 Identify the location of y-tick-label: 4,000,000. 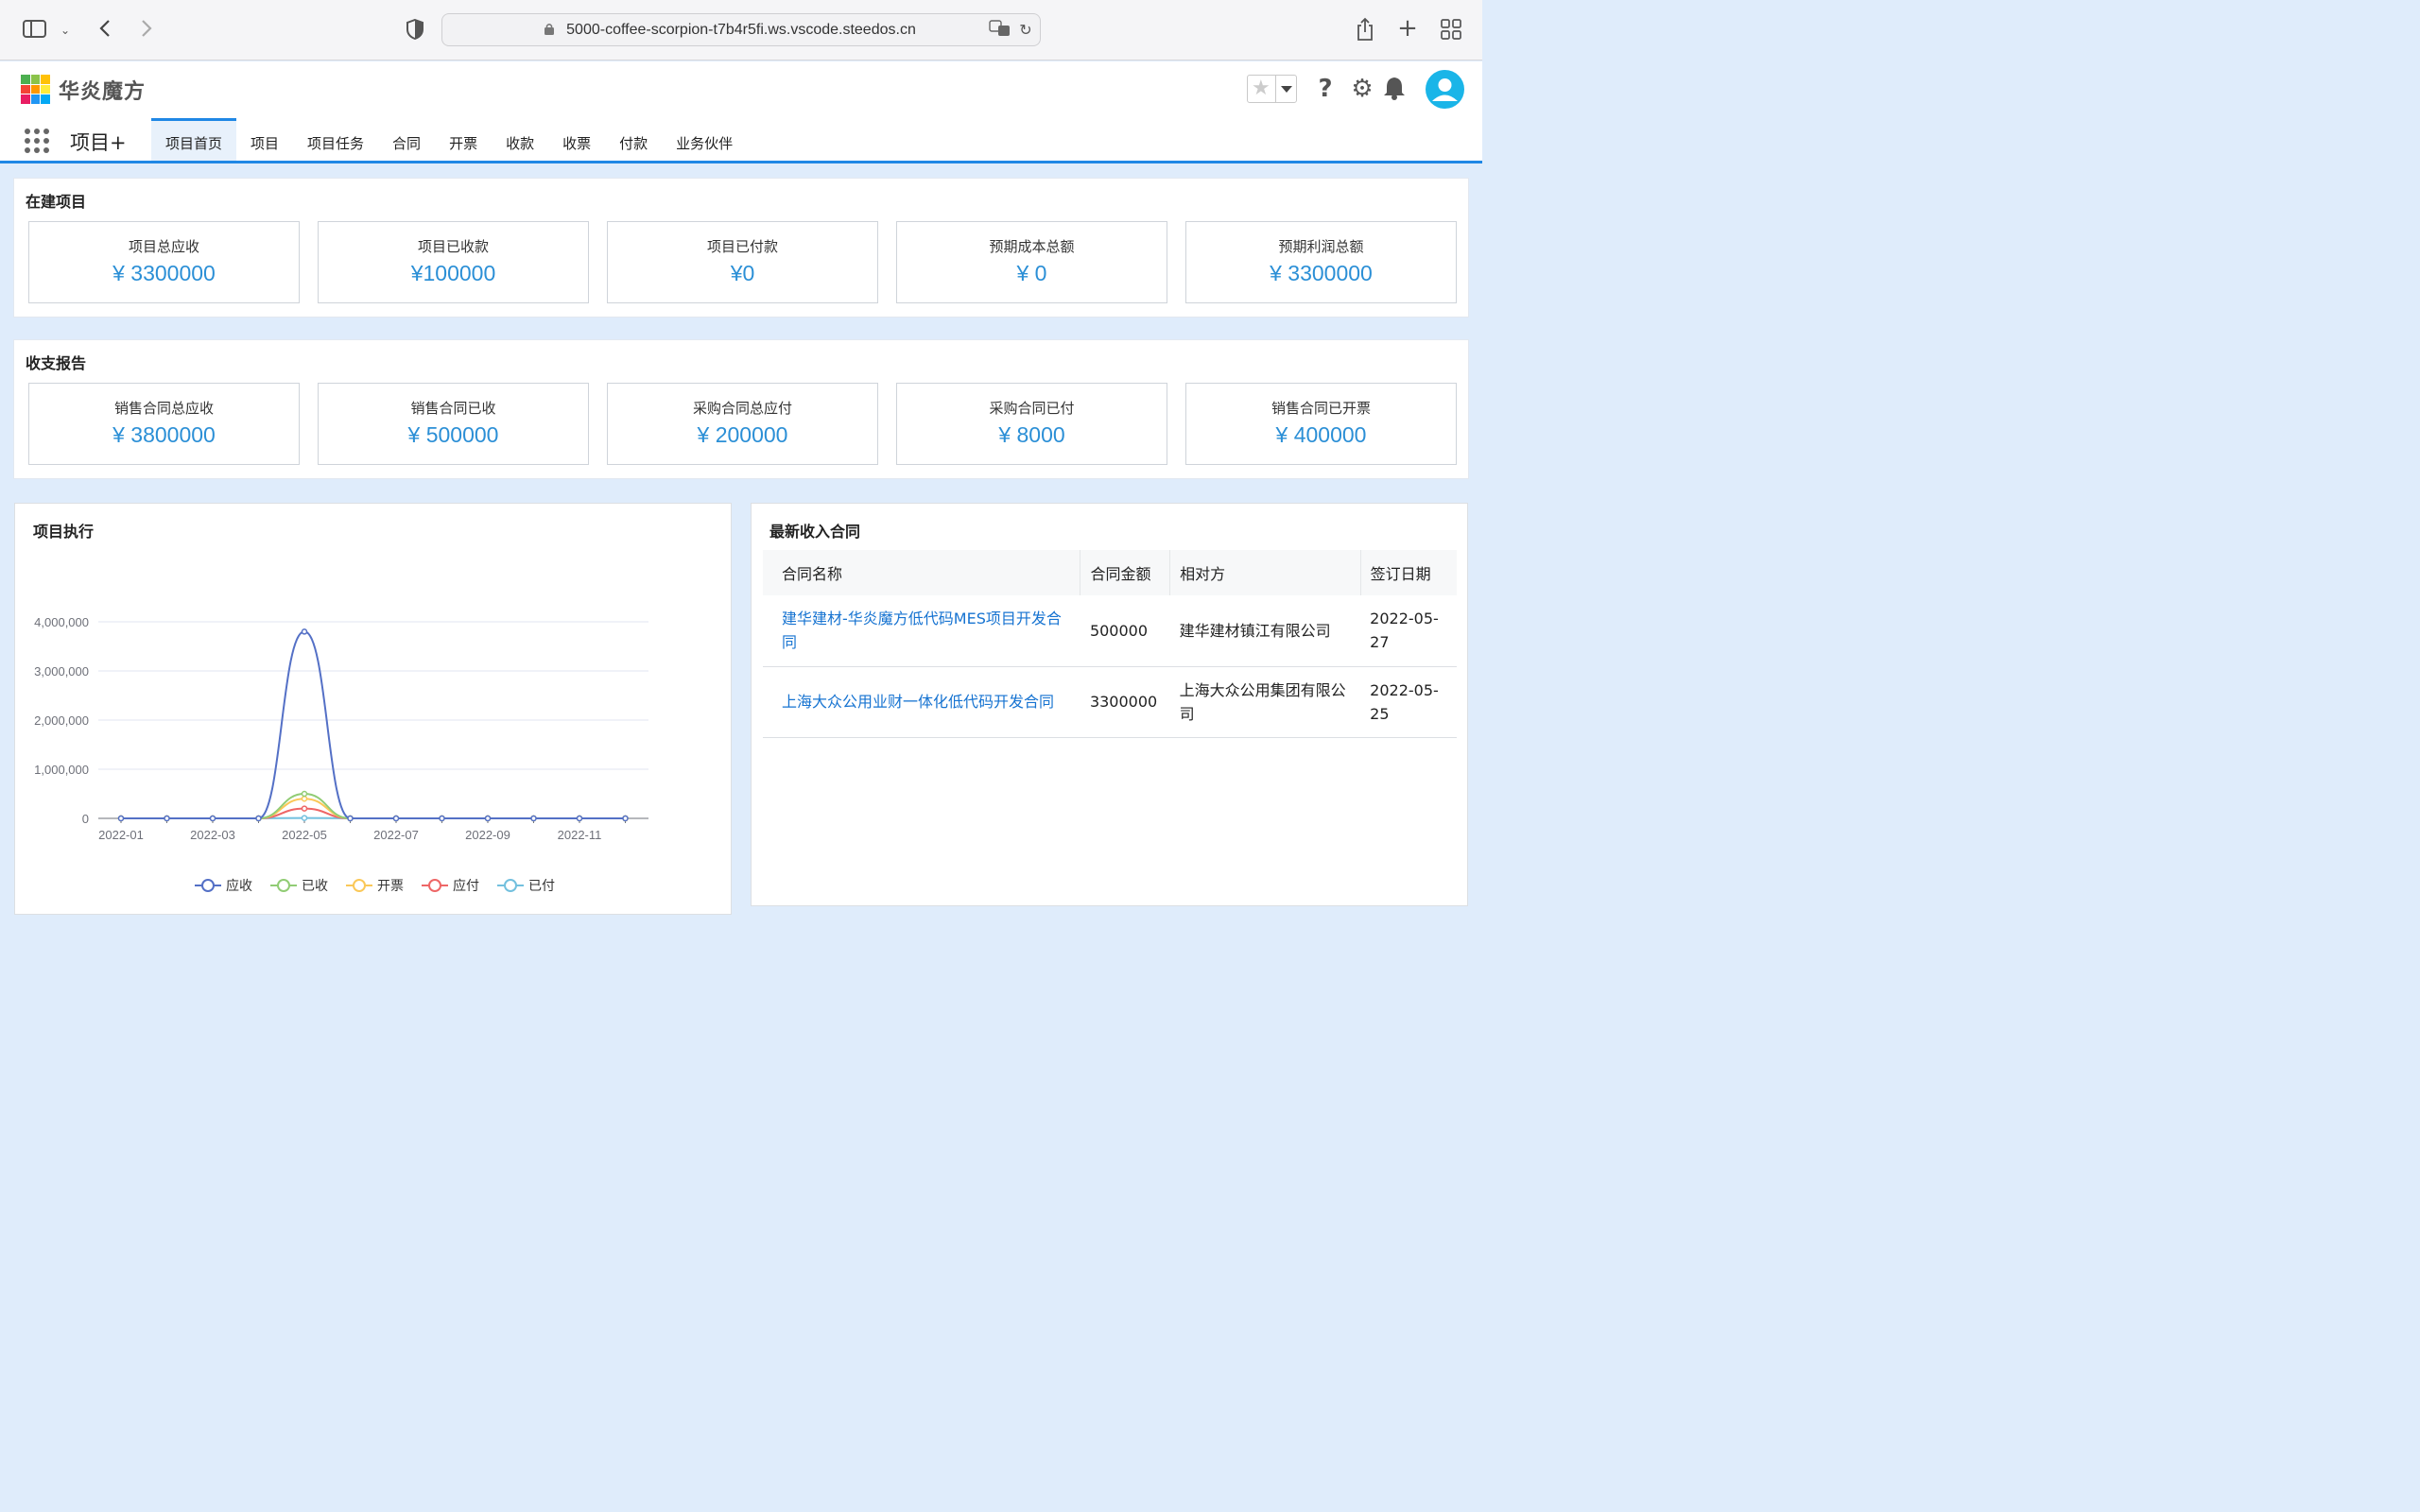
(61, 622).